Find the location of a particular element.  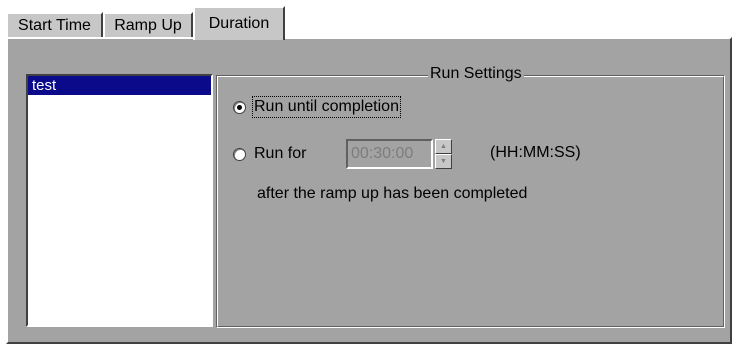

duration-format-label: (HH:MM:SS) is located at coordinates (535, 152).